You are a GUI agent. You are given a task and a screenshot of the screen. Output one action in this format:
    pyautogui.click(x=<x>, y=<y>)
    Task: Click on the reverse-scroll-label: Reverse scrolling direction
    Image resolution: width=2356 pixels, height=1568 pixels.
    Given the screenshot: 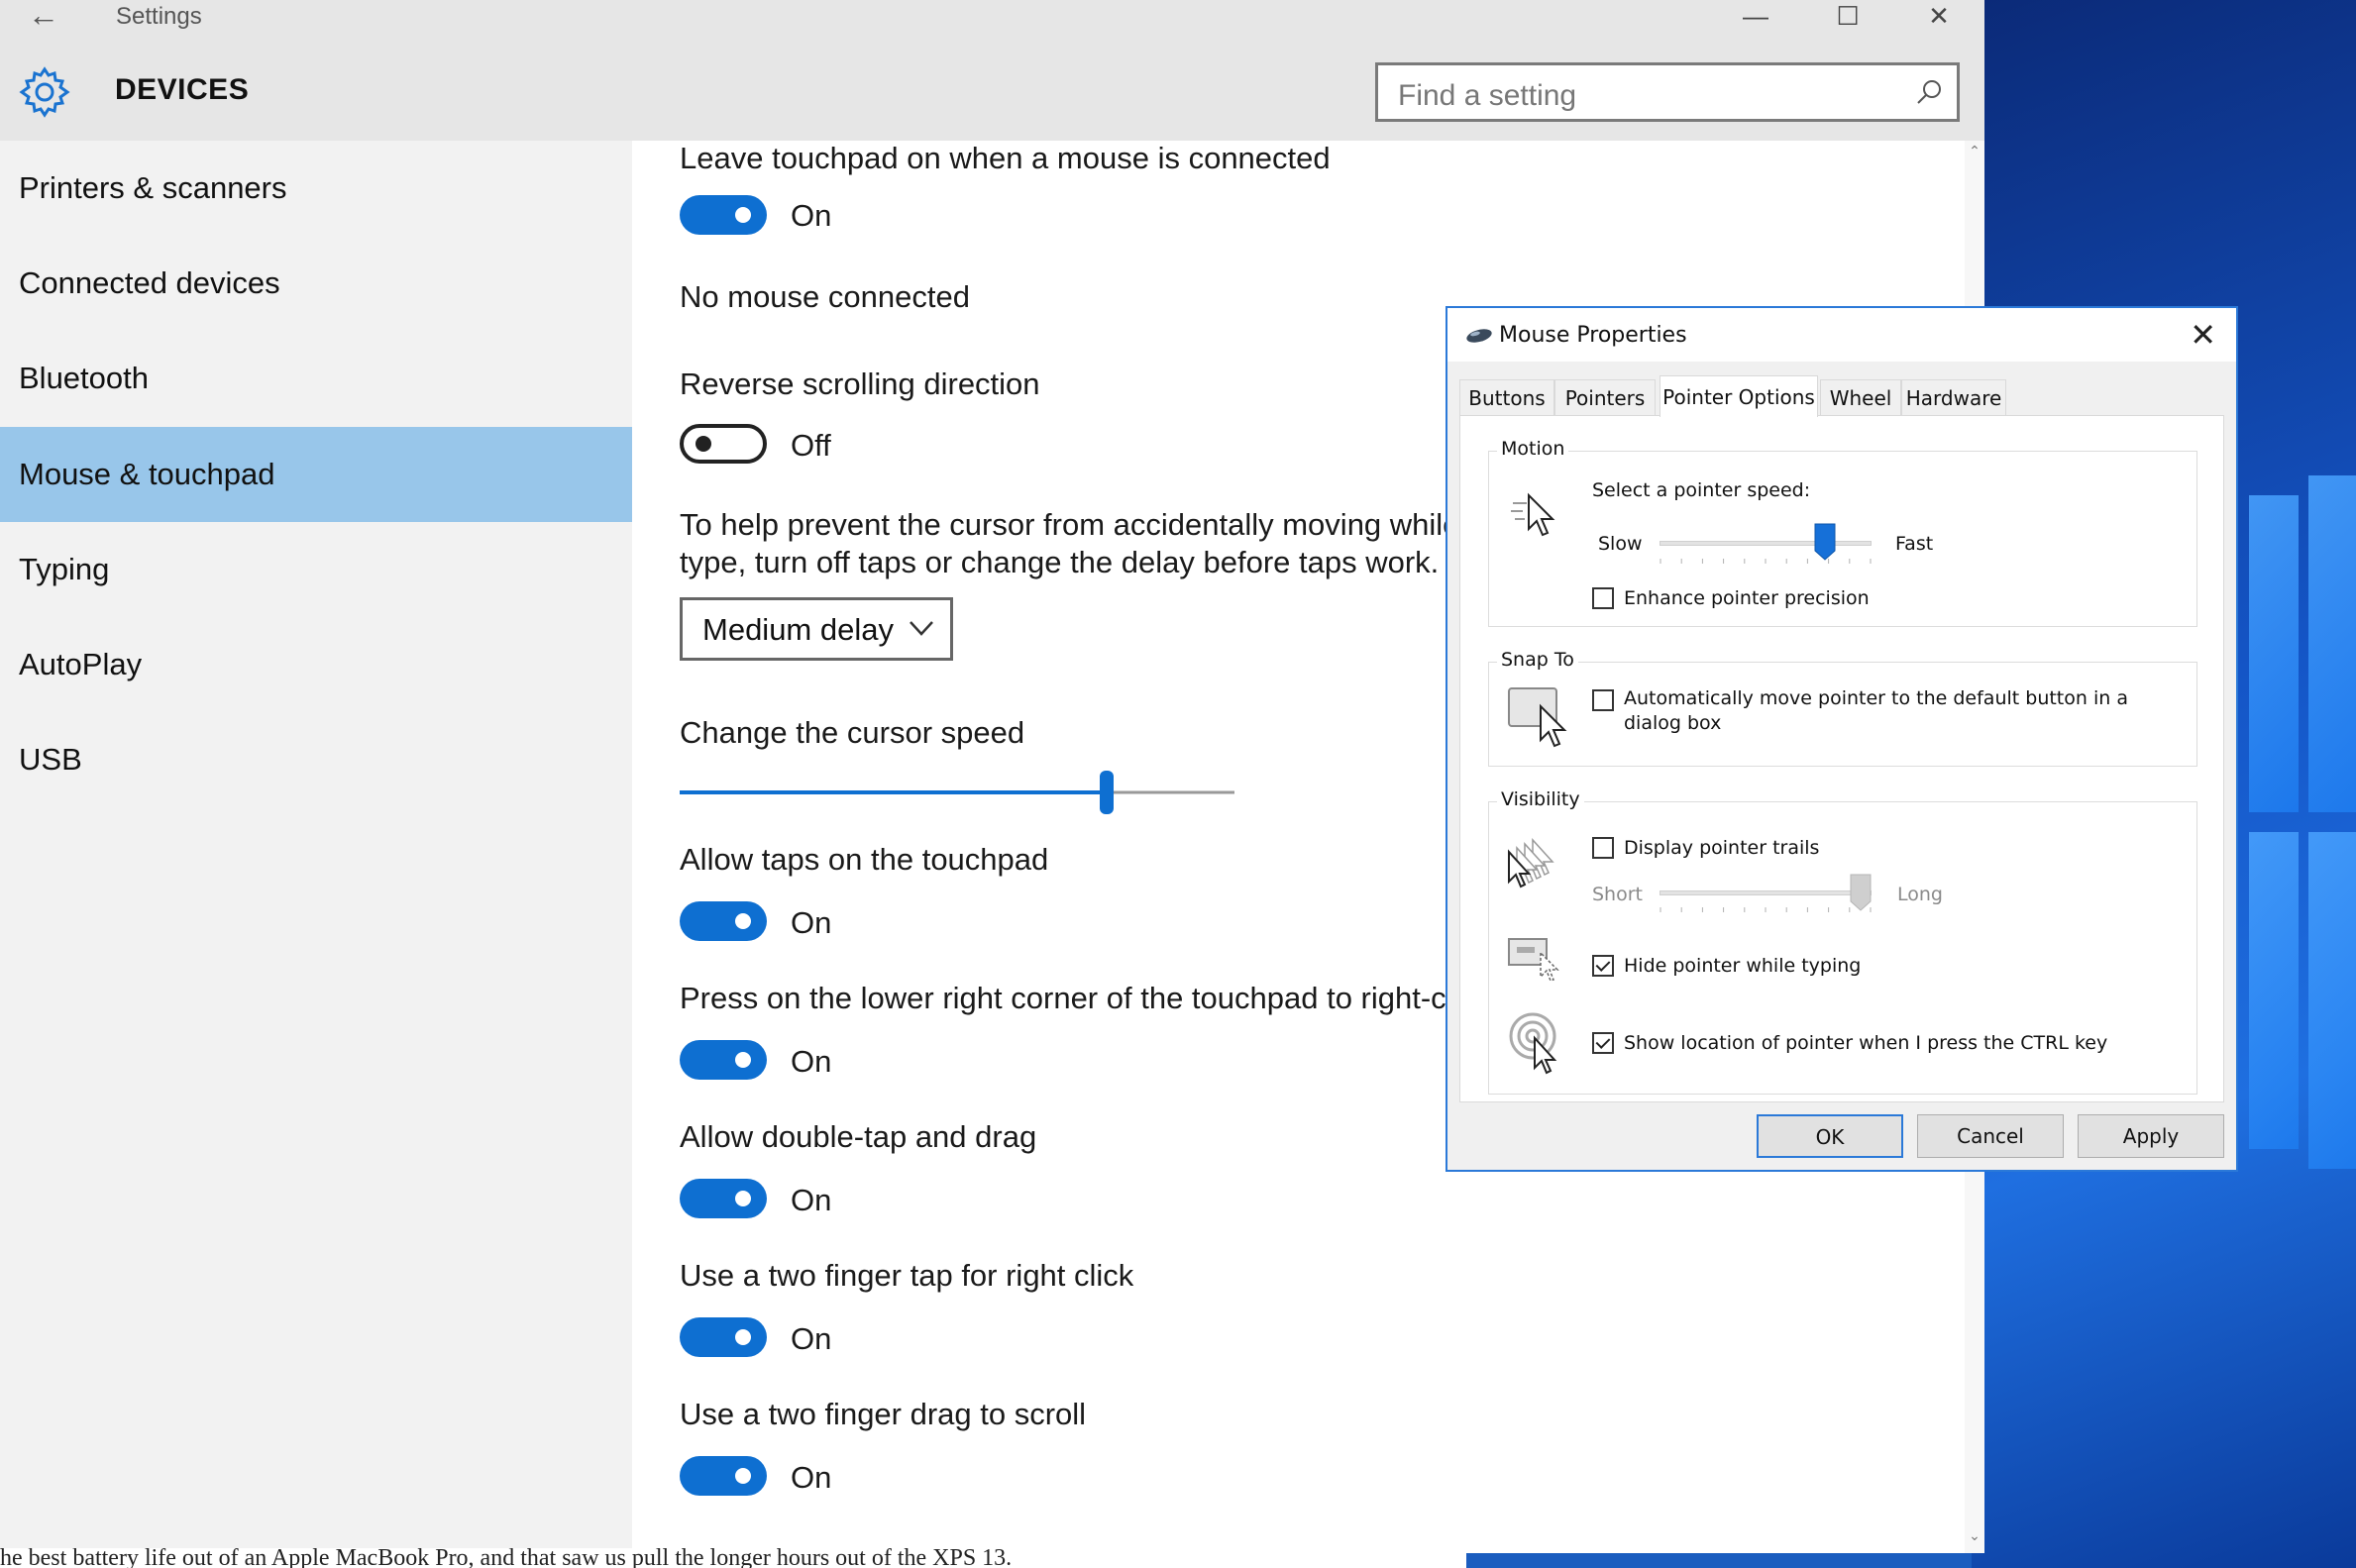 What is the action you would take?
    pyautogui.click(x=860, y=384)
    